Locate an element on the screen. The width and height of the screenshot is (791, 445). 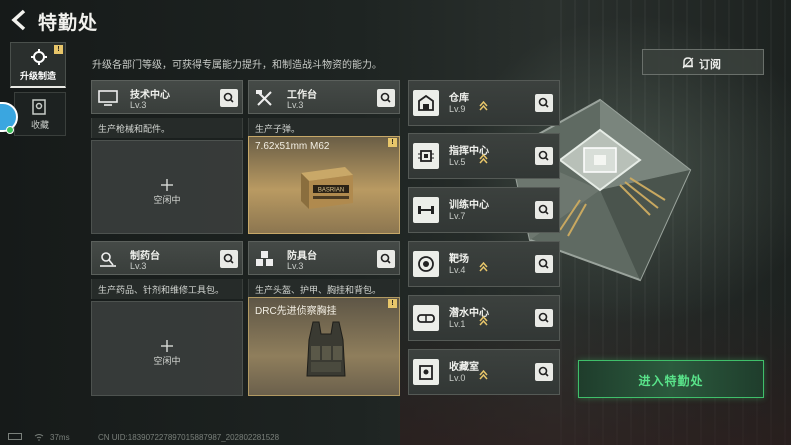
facility-pharmacy-header: 制药台 Lv.3 is located at coordinates (167, 258).